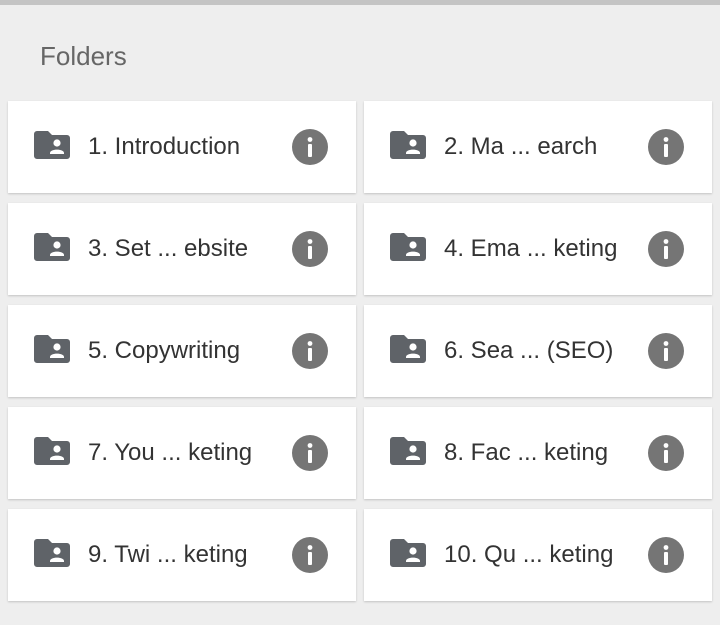  What do you see at coordinates (360, 2) in the screenshot?
I see `top-divider` at bounding box center [360, 2].